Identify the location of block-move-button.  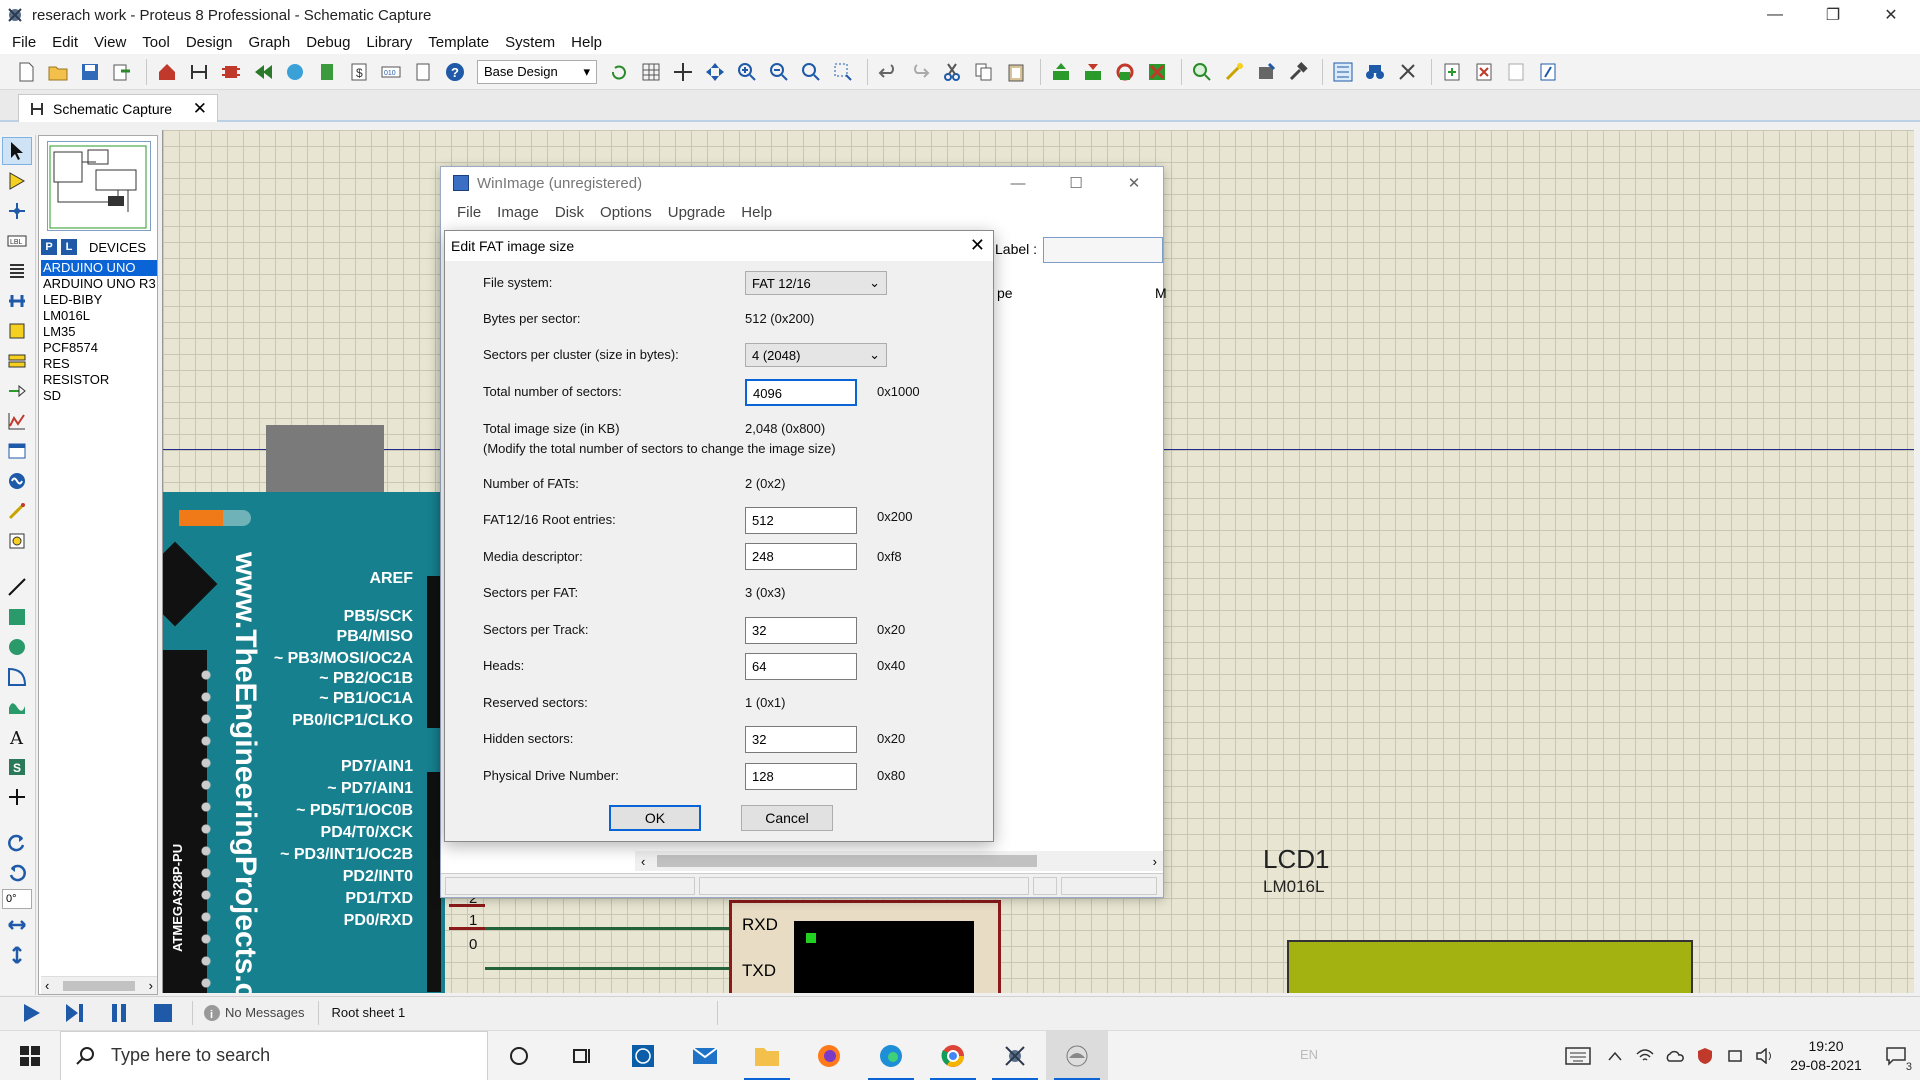
(1093, 72).